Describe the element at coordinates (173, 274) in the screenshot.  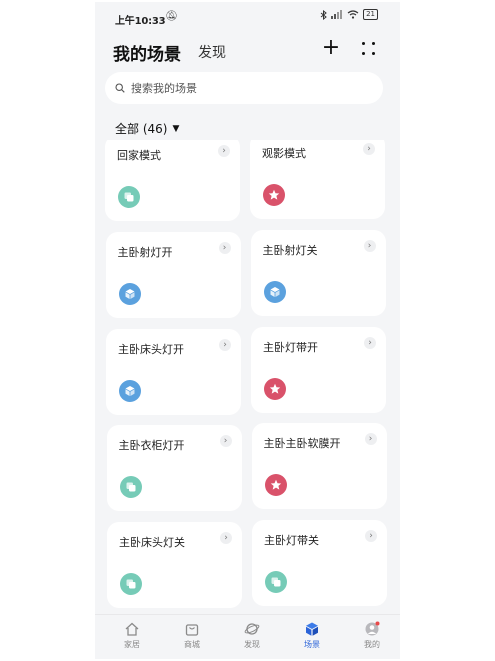
I see `scene-card: 主卧射灯开 ›` at that location.